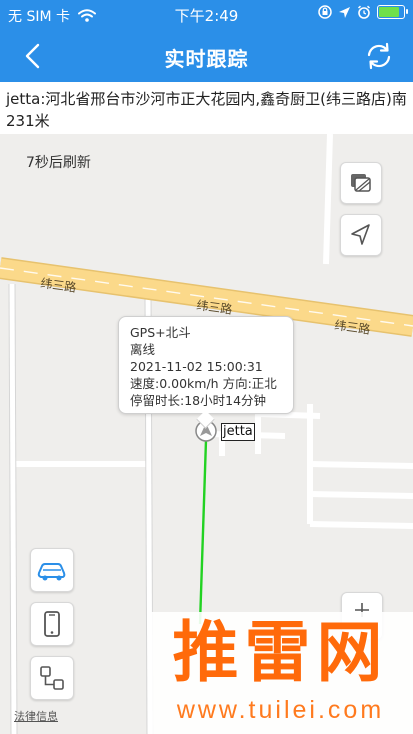 The width and height of the screenshot is (413, 734). What do you see at coordinates (206, 59) in the screenshot?
I see `page-title: 实时跟踪` at bounding box center [206, 59].